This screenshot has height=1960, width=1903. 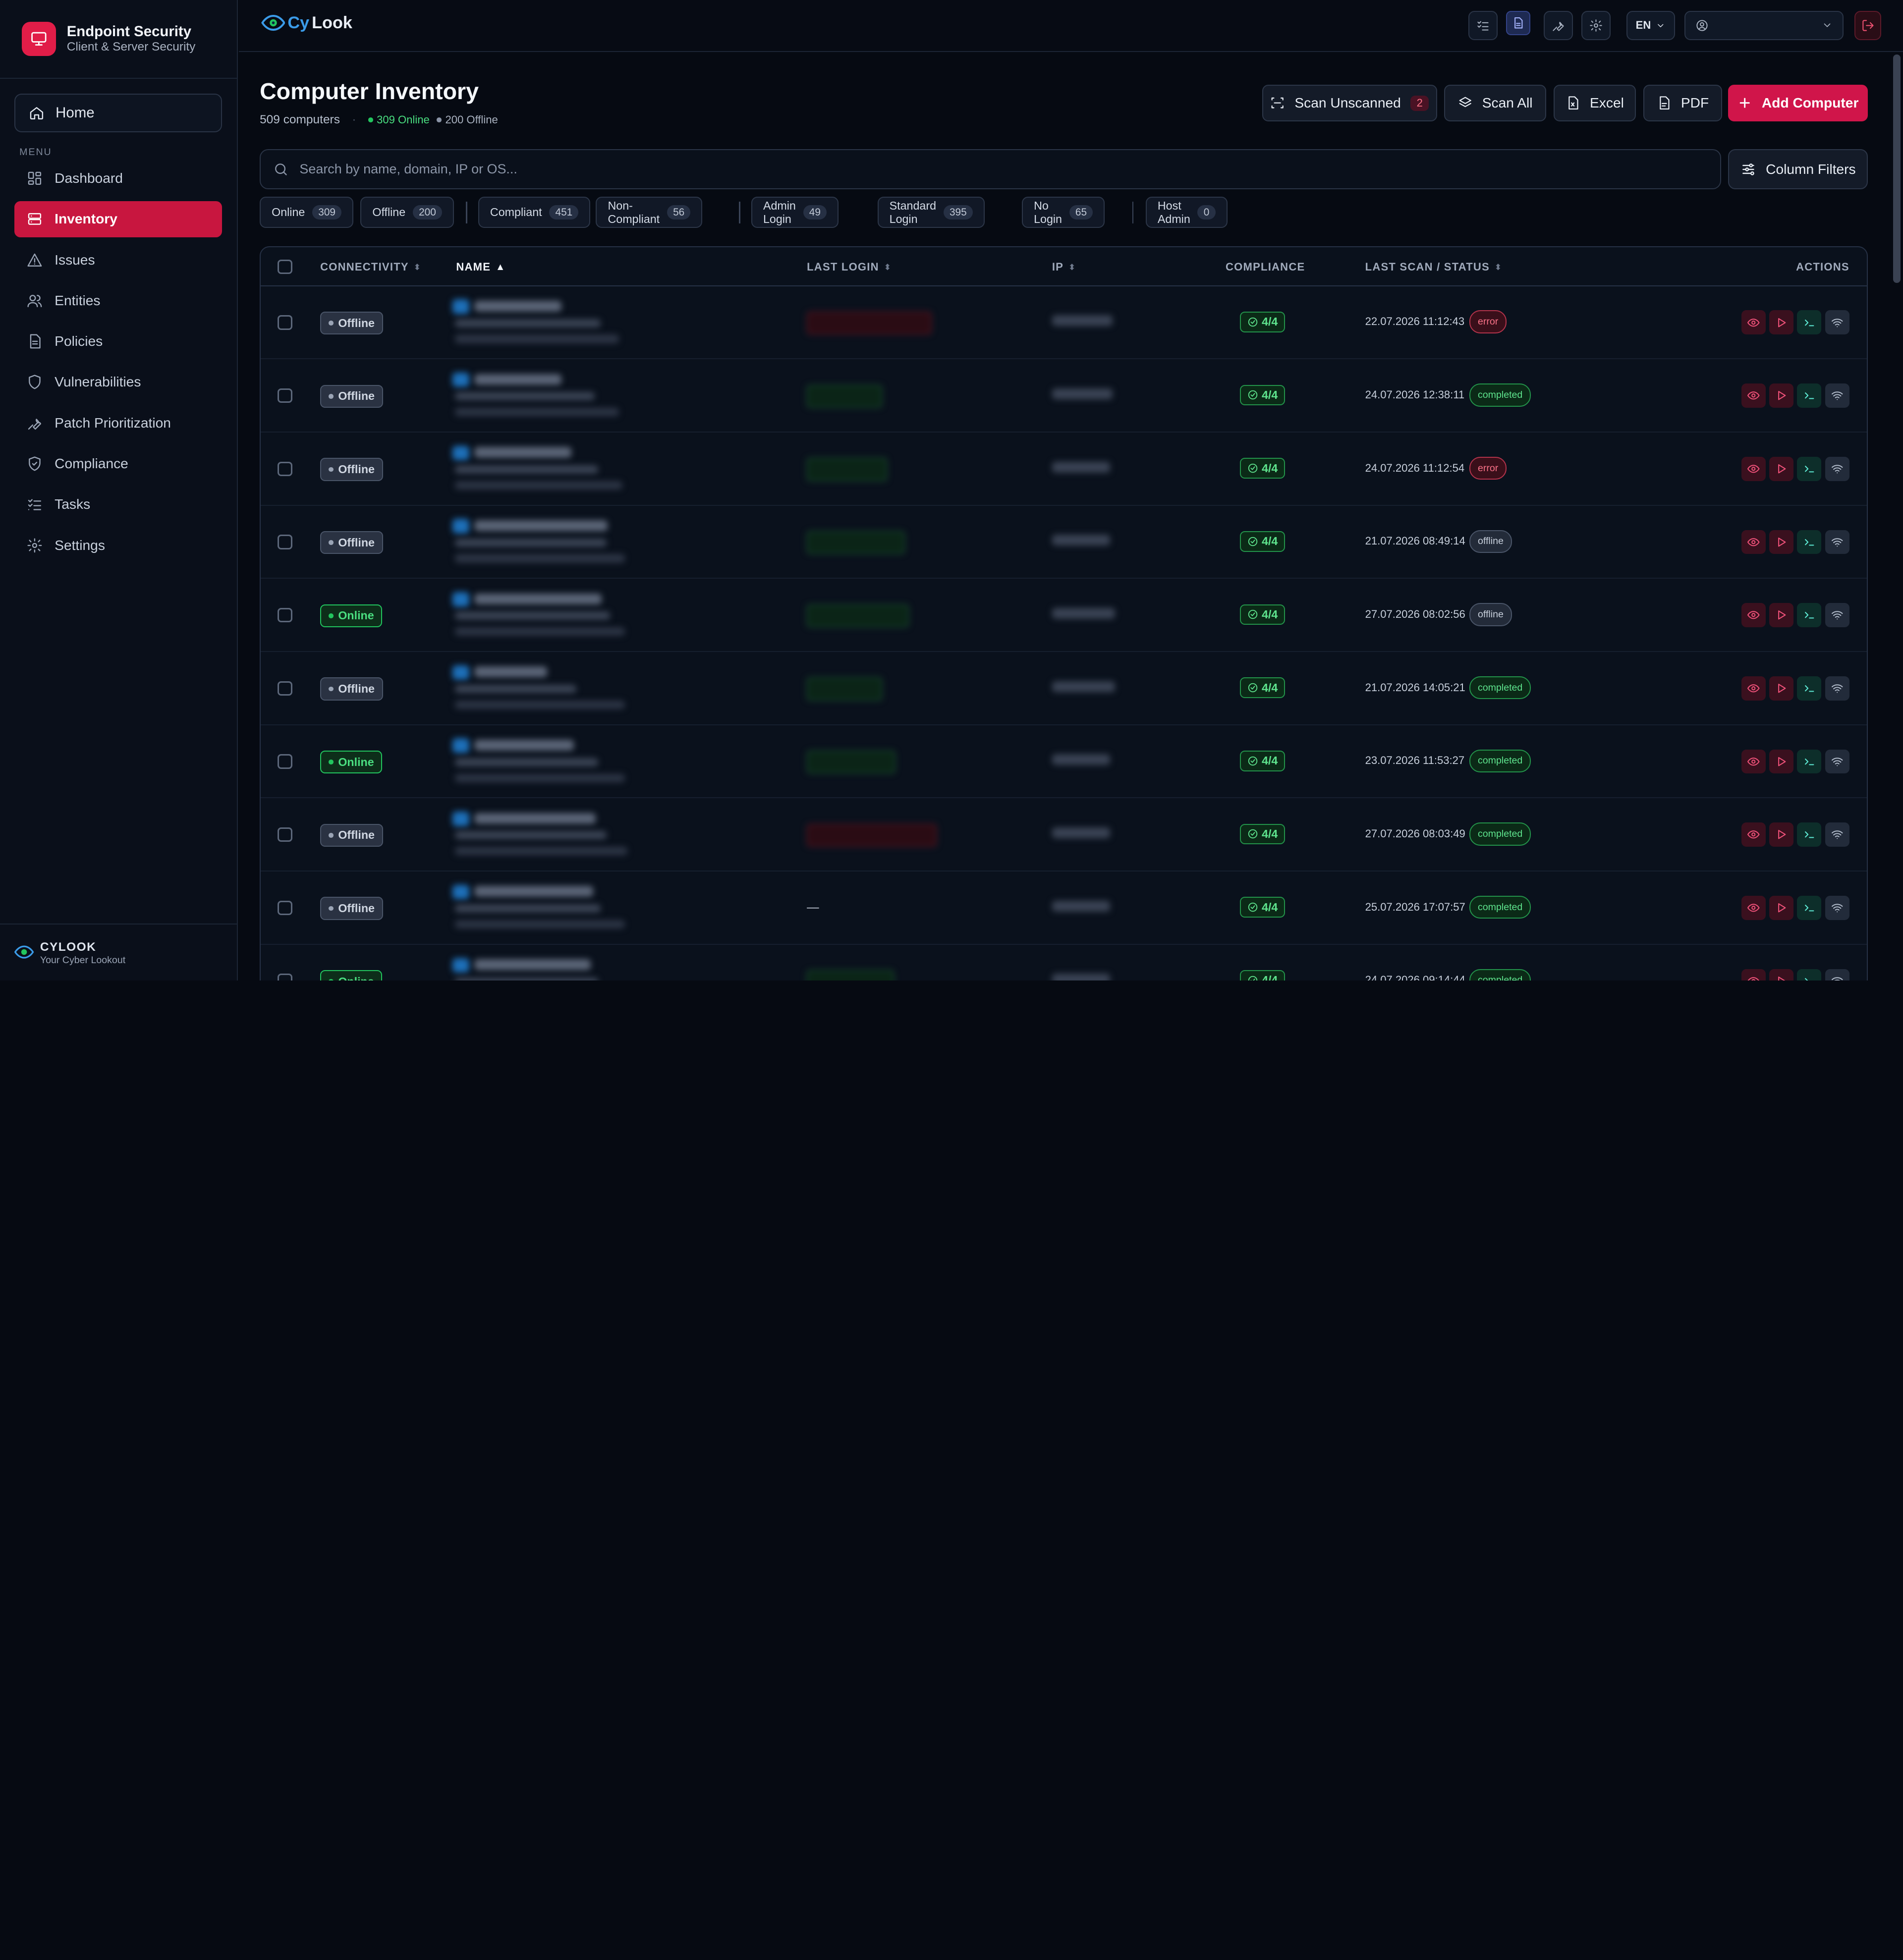 I want to click on column-name: NAME ▲, so click(x=480, y=267).